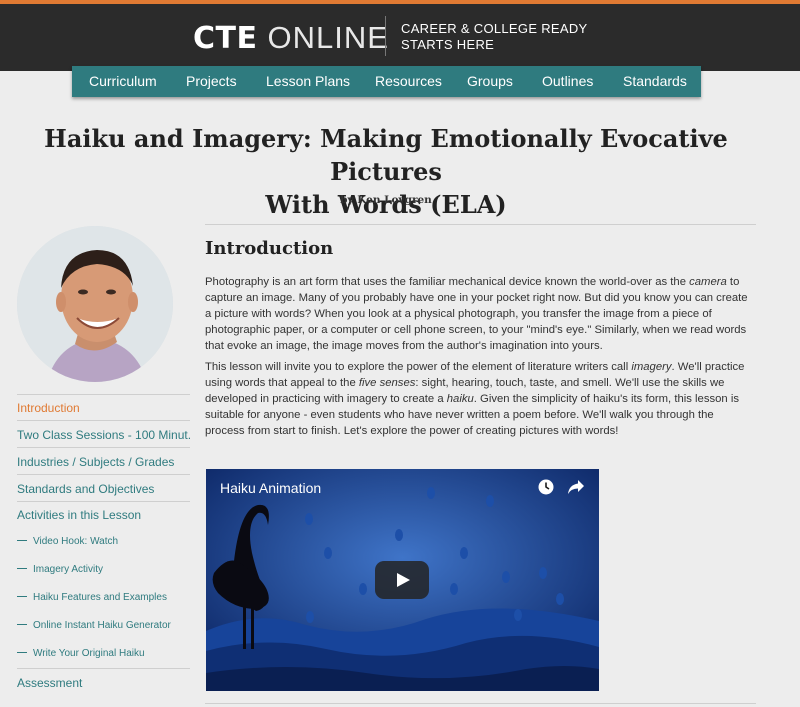  I want to click on sidebar-subitem-write-haiku: Write Your Original Haiku, so click(103, 653).